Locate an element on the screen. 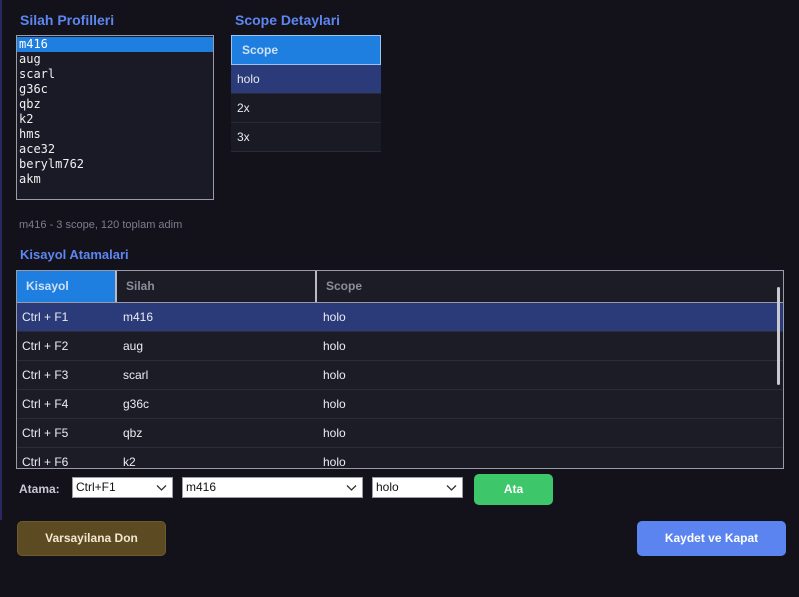 The image size is (799, 597). scope-row: 2x is located at coordinates (306, 108).